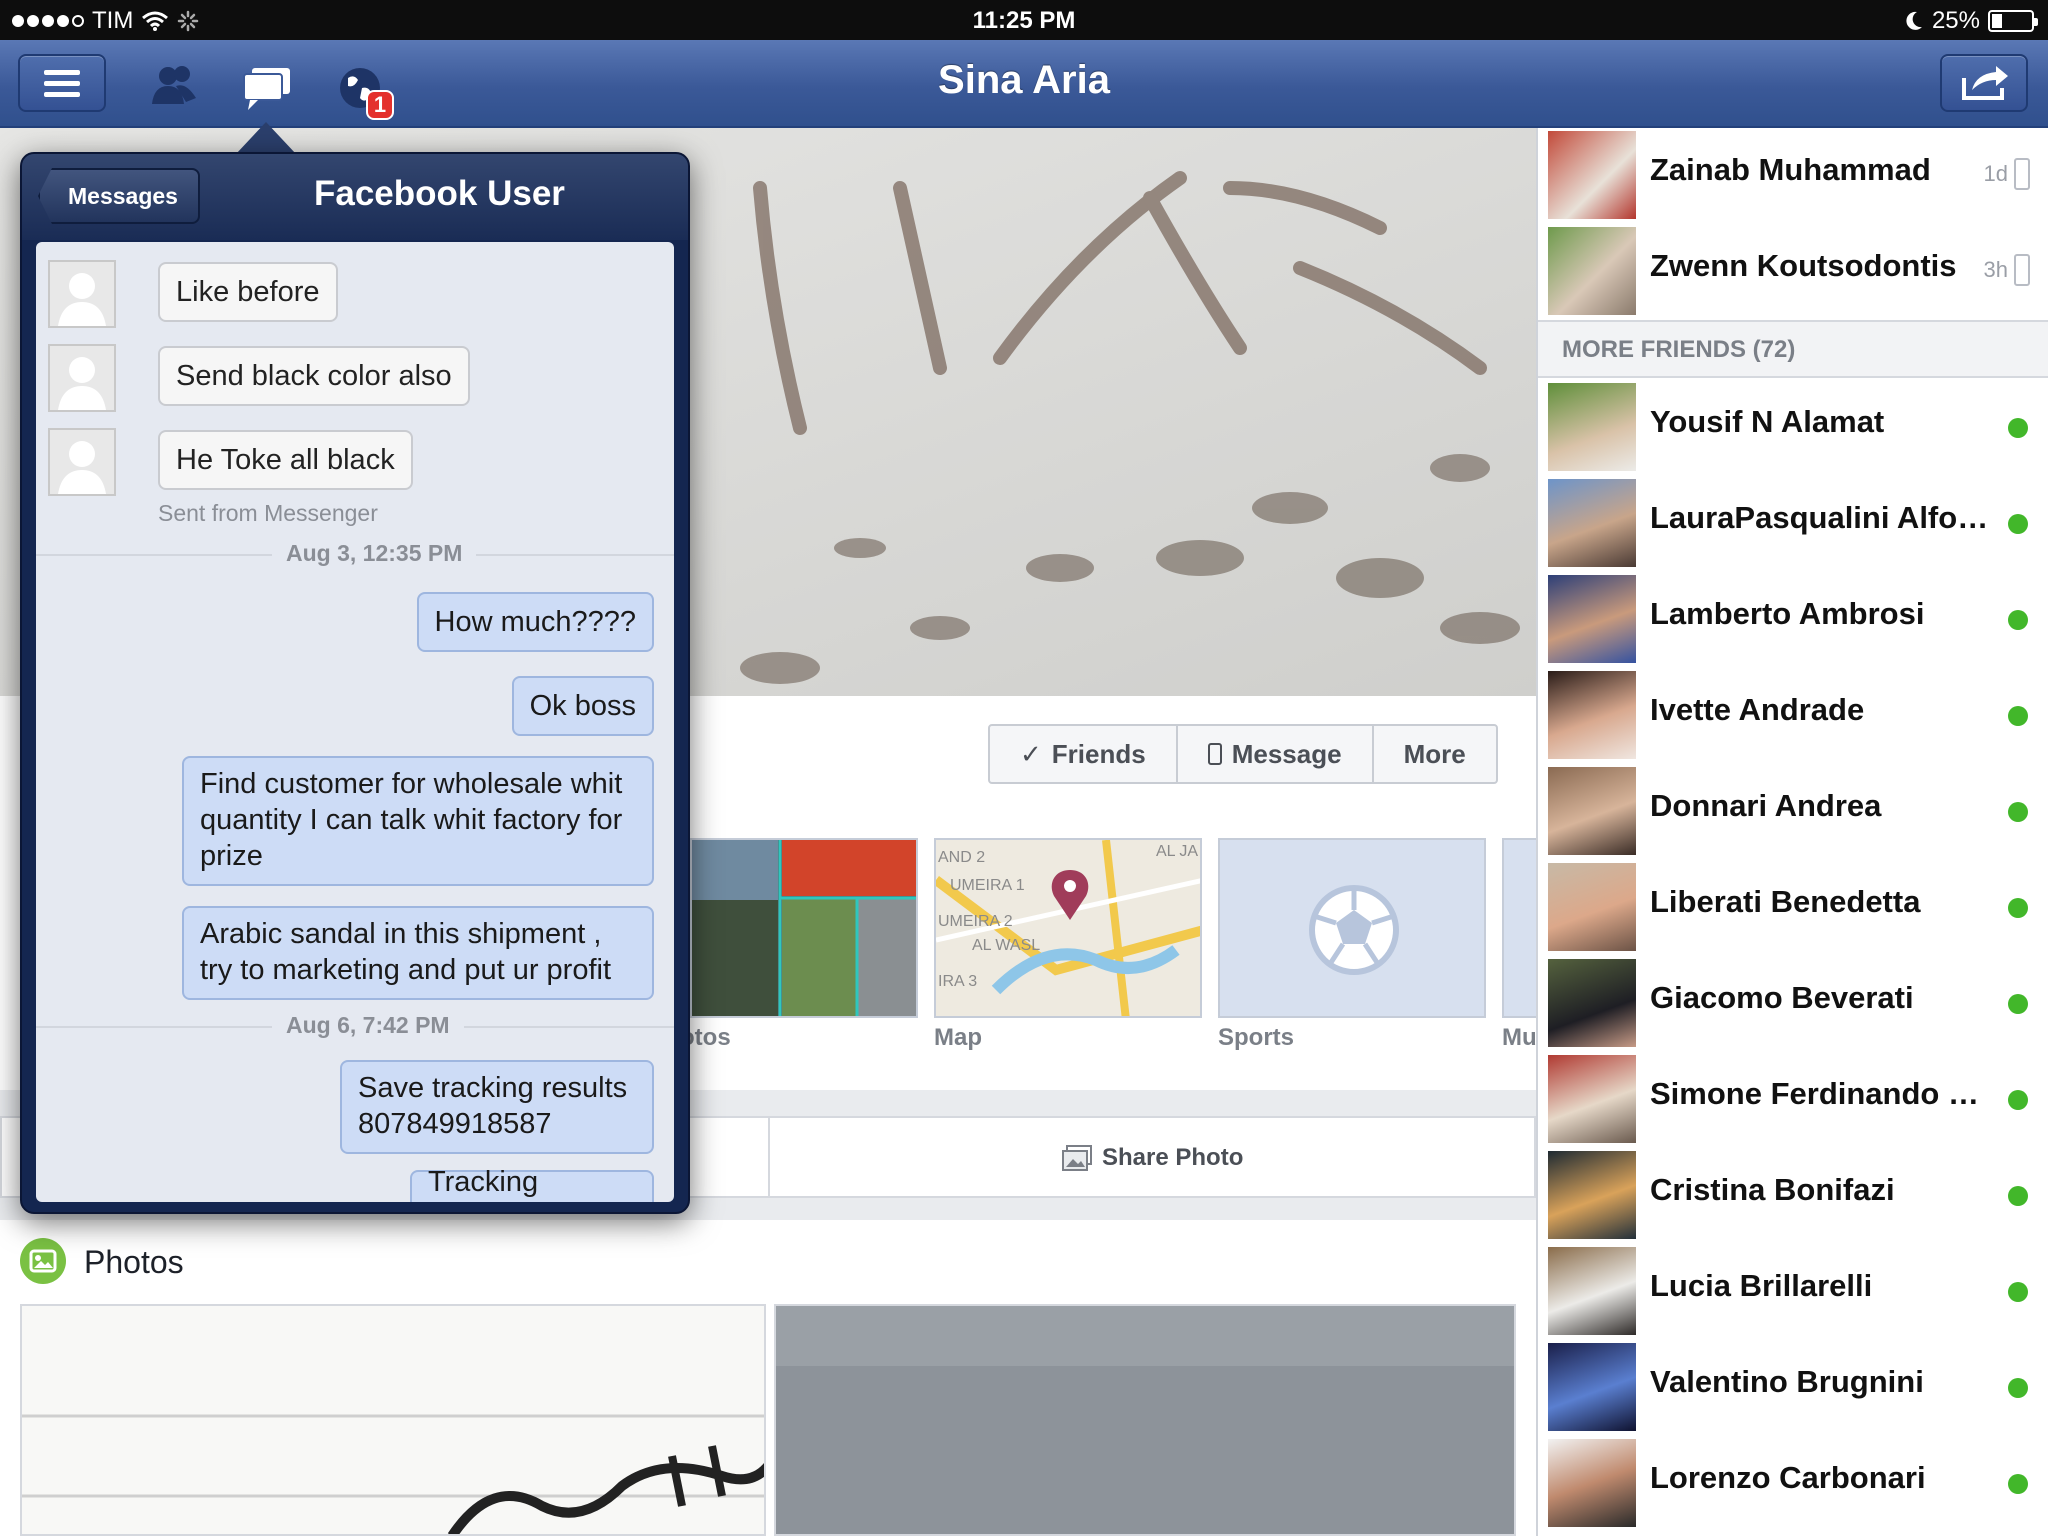 The height and width of the screenshot is (1536, 2048). What do you see at coordinates (961, 857) in the screenshot?
I see `map-label-1: AND 2` at bounding box center [961, 857].